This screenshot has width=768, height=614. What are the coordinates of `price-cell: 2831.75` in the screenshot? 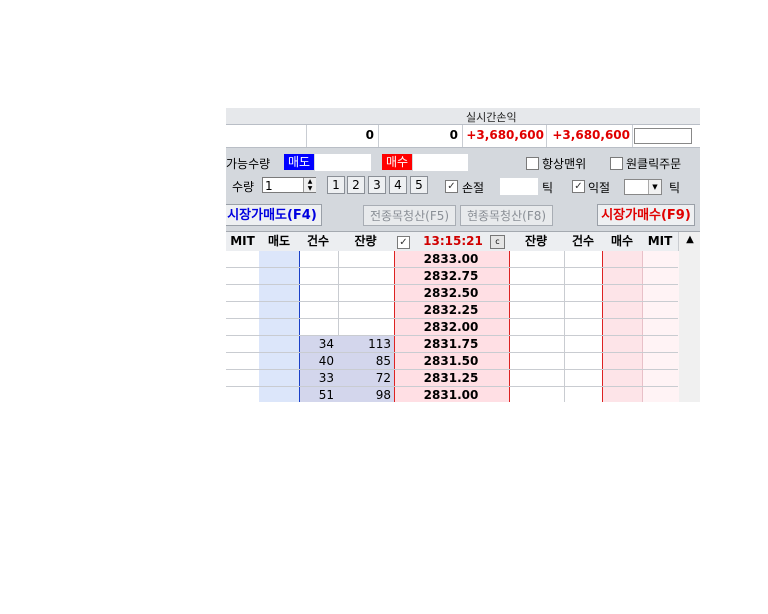 It's located at (451, 344).